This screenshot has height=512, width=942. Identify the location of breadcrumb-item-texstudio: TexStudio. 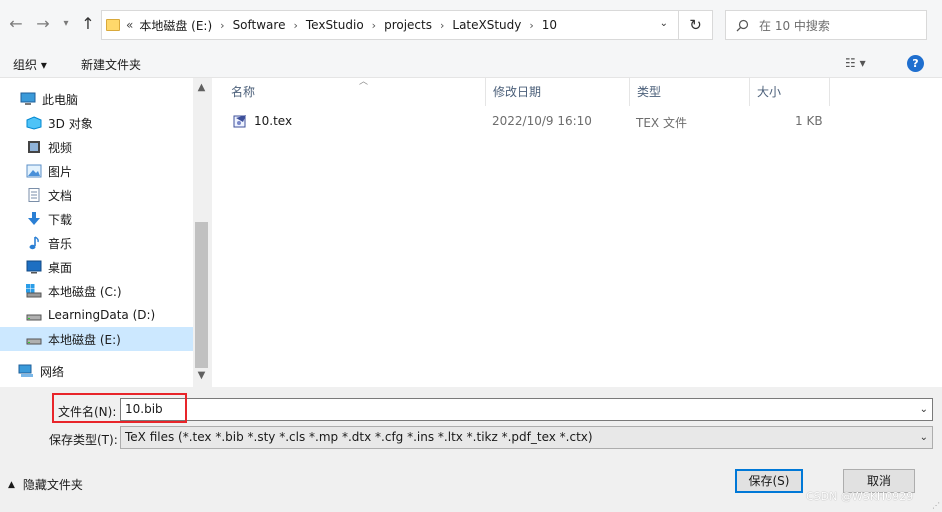
(335, 25).